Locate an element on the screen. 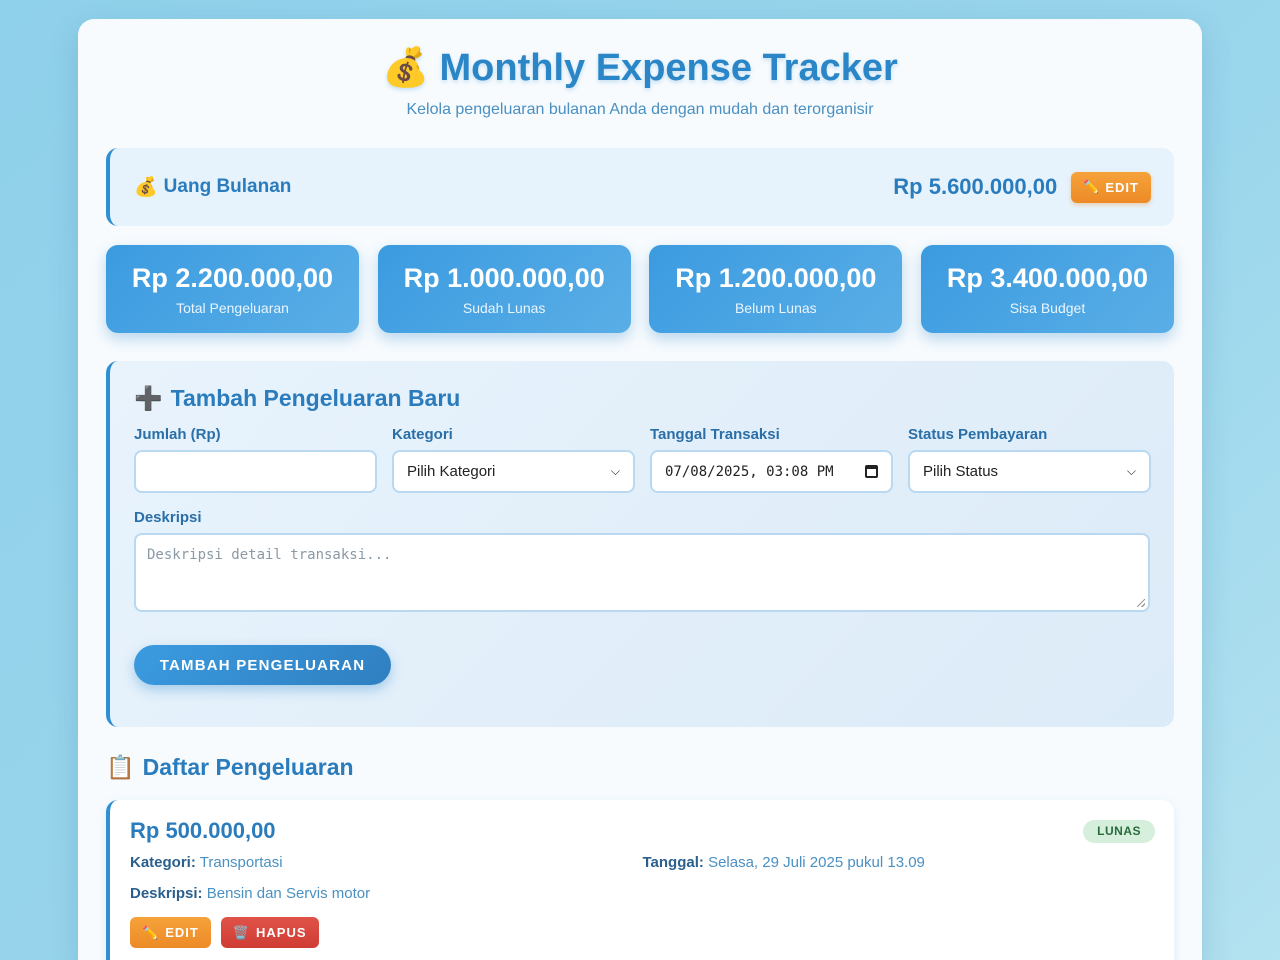 This screenshot has width=1280, height=960. expense-actions: ✏️ EDIT 🗑️ HAPUS is located at coordinates (642, 932).